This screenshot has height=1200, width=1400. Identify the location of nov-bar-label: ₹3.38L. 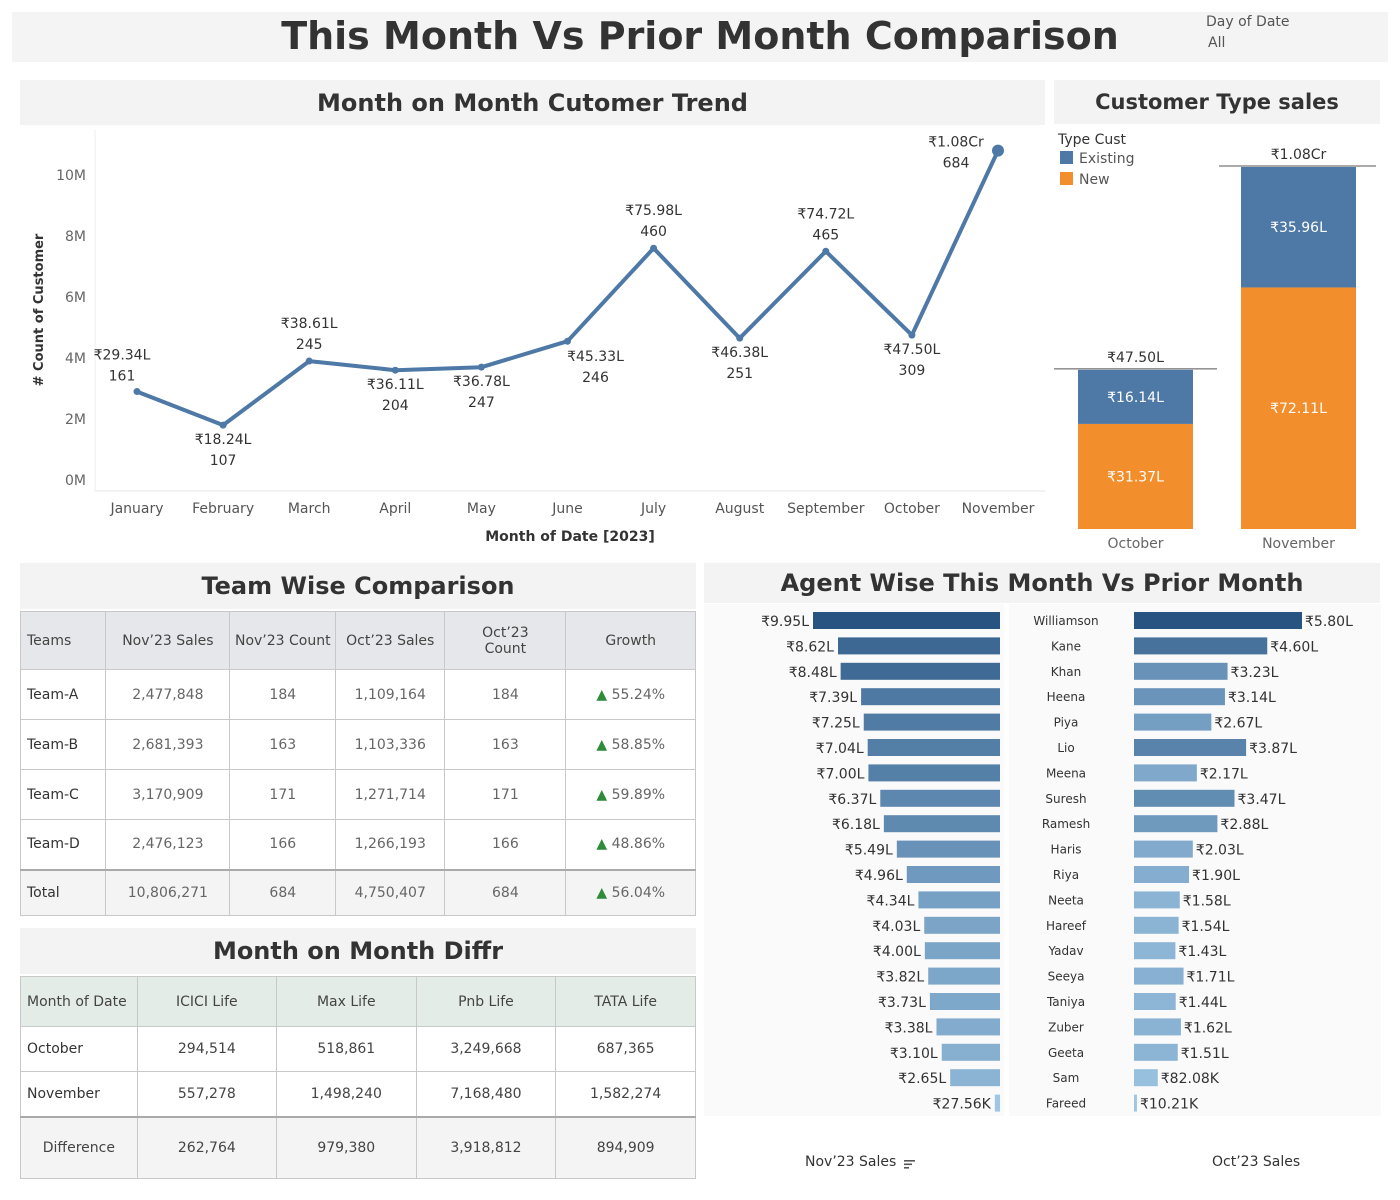
(909, 1028).